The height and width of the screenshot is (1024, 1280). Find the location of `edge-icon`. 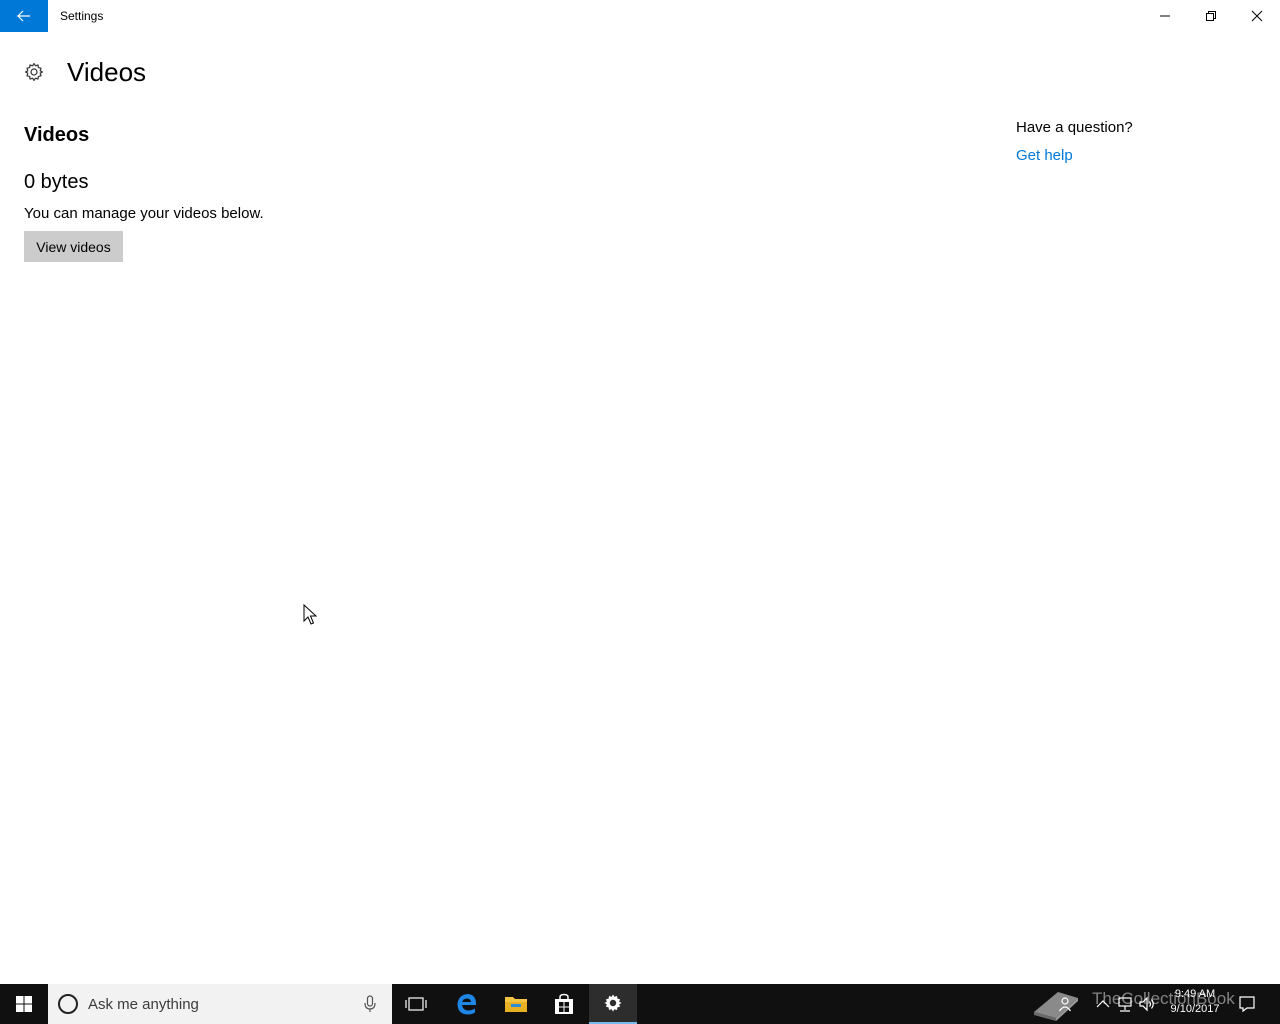

edge-icon is located at coordinates (467, 1004).